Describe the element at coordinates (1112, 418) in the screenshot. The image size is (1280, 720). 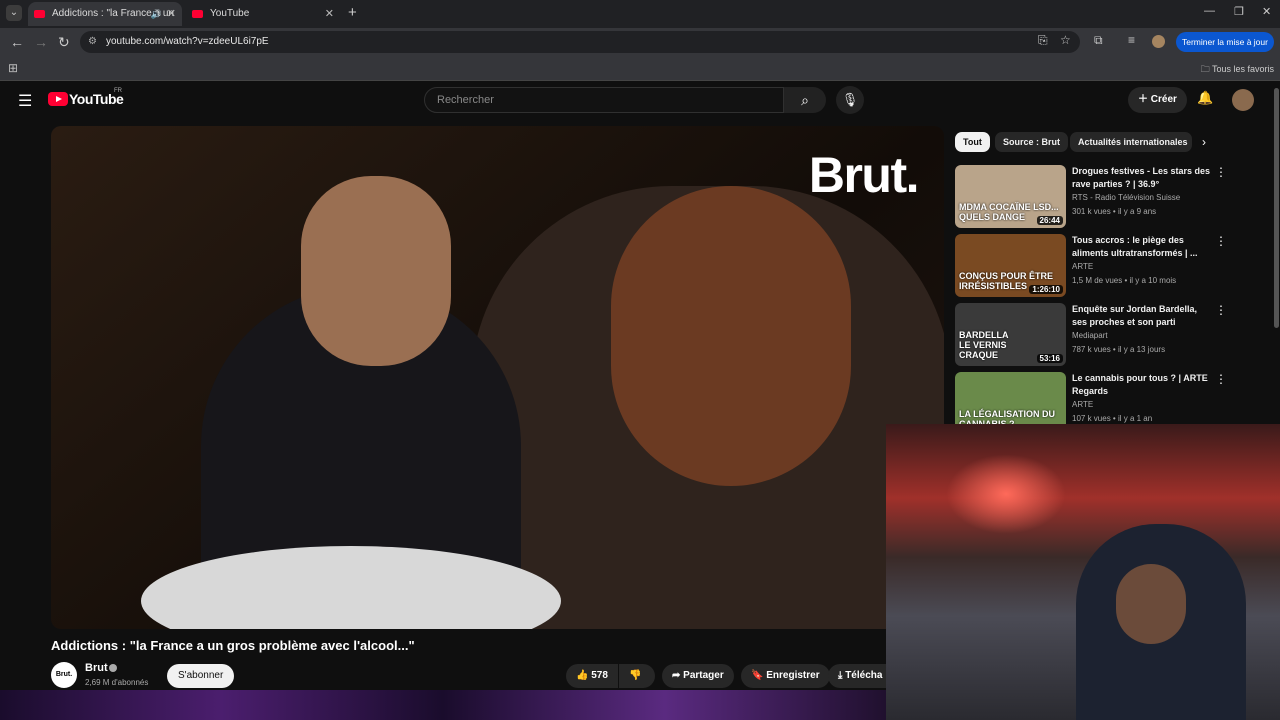
I see `recommendation-meta: 107 k vues • il y a 1 an` at that location.